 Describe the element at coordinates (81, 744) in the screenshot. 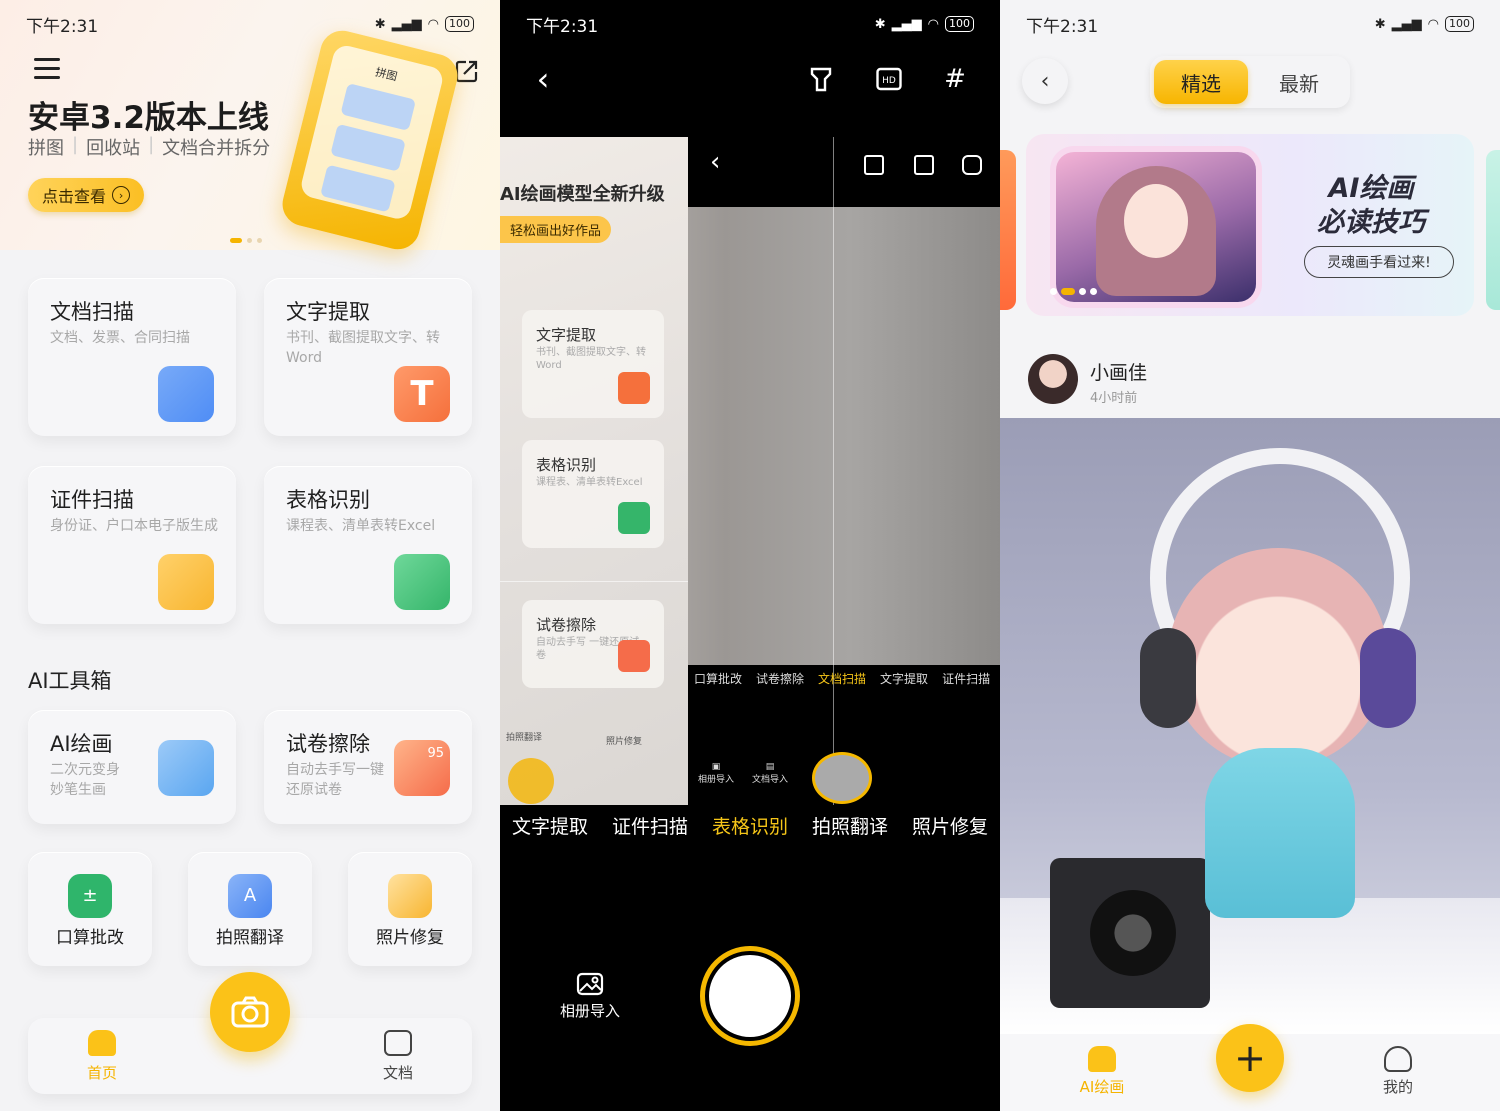

I see `card-title: AI绘画` at that location.